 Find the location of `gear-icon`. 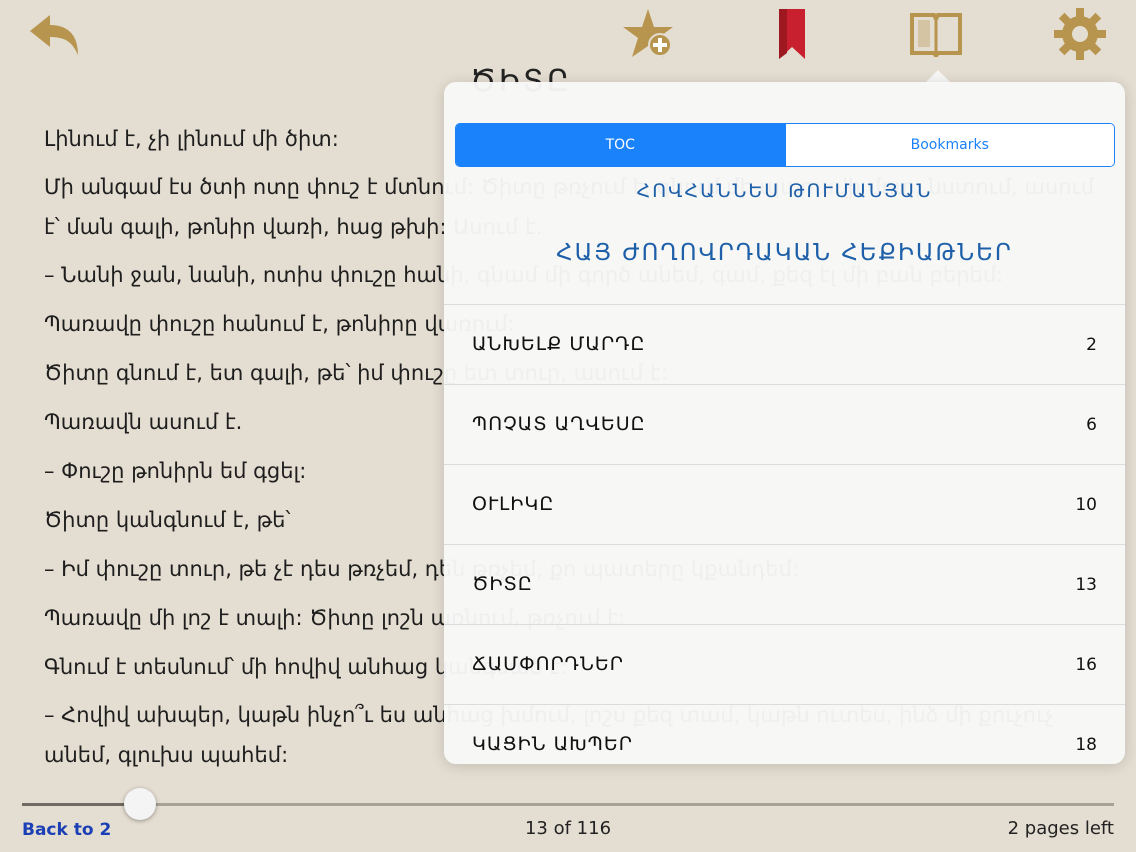

gear-icon is located at coordinates (1080, 34).